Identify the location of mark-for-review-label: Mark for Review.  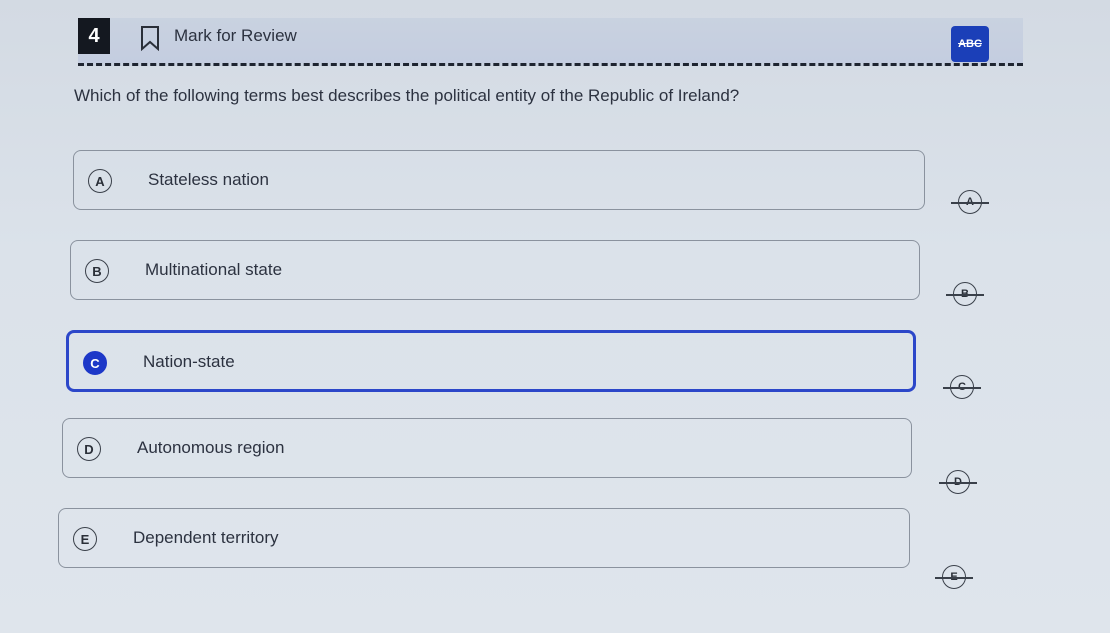
(235, 36).